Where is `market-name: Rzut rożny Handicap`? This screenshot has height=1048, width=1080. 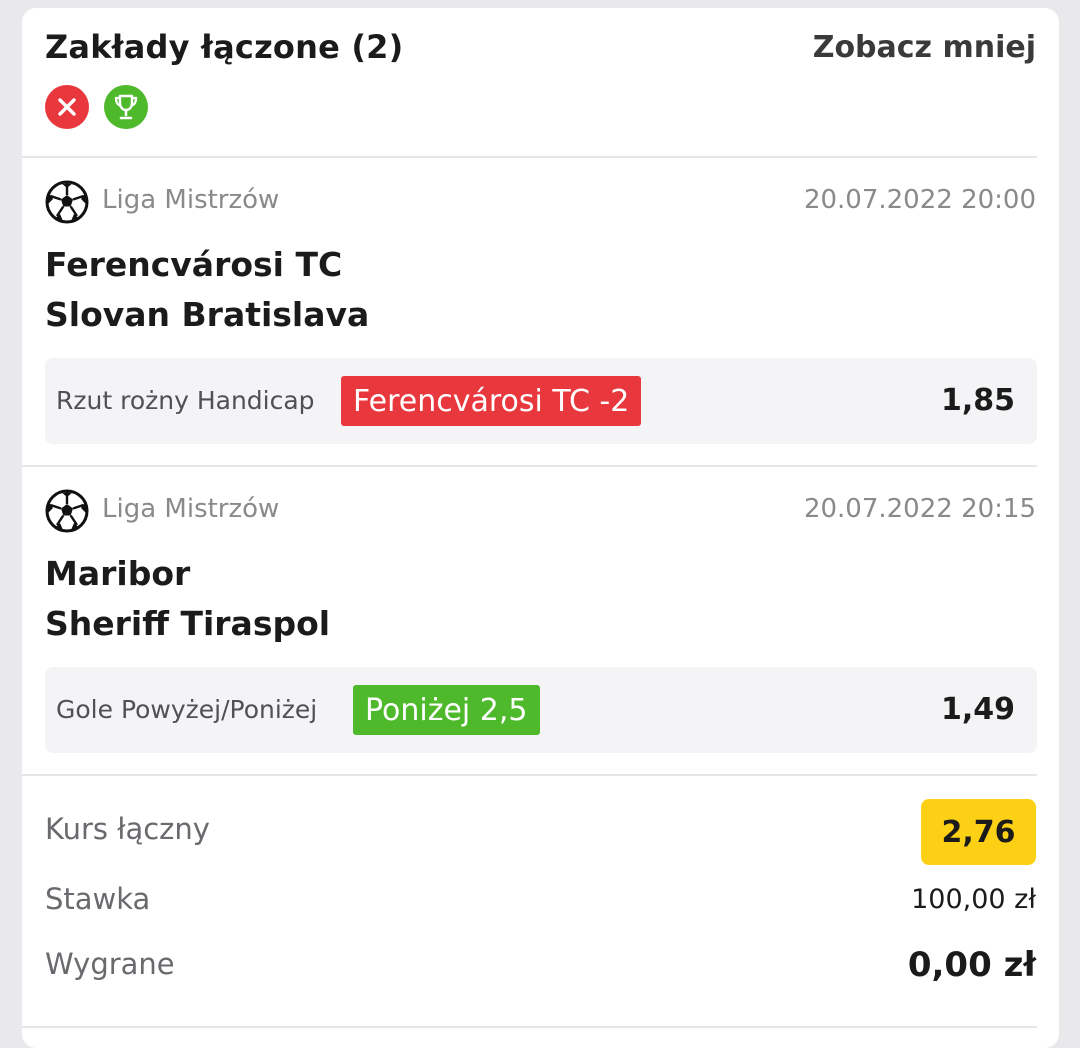 market-name: Rzut rożny Handicap is located at coordinates (185, 400).